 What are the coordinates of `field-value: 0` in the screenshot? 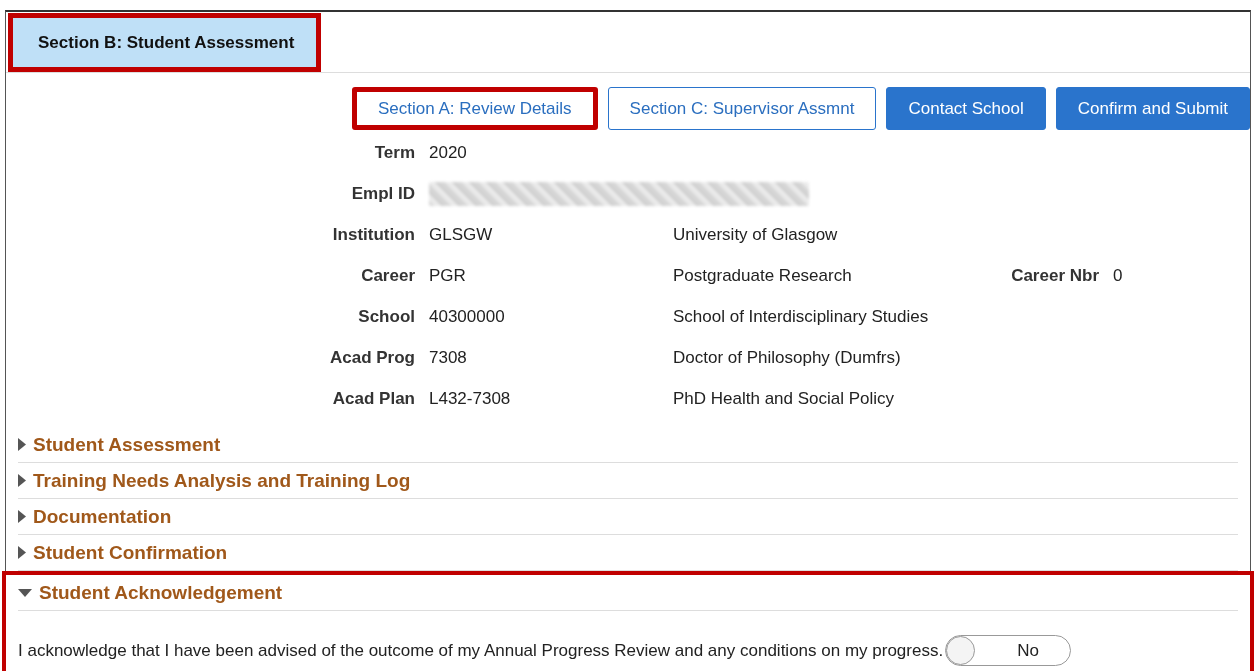 It's located at (1118, 275).